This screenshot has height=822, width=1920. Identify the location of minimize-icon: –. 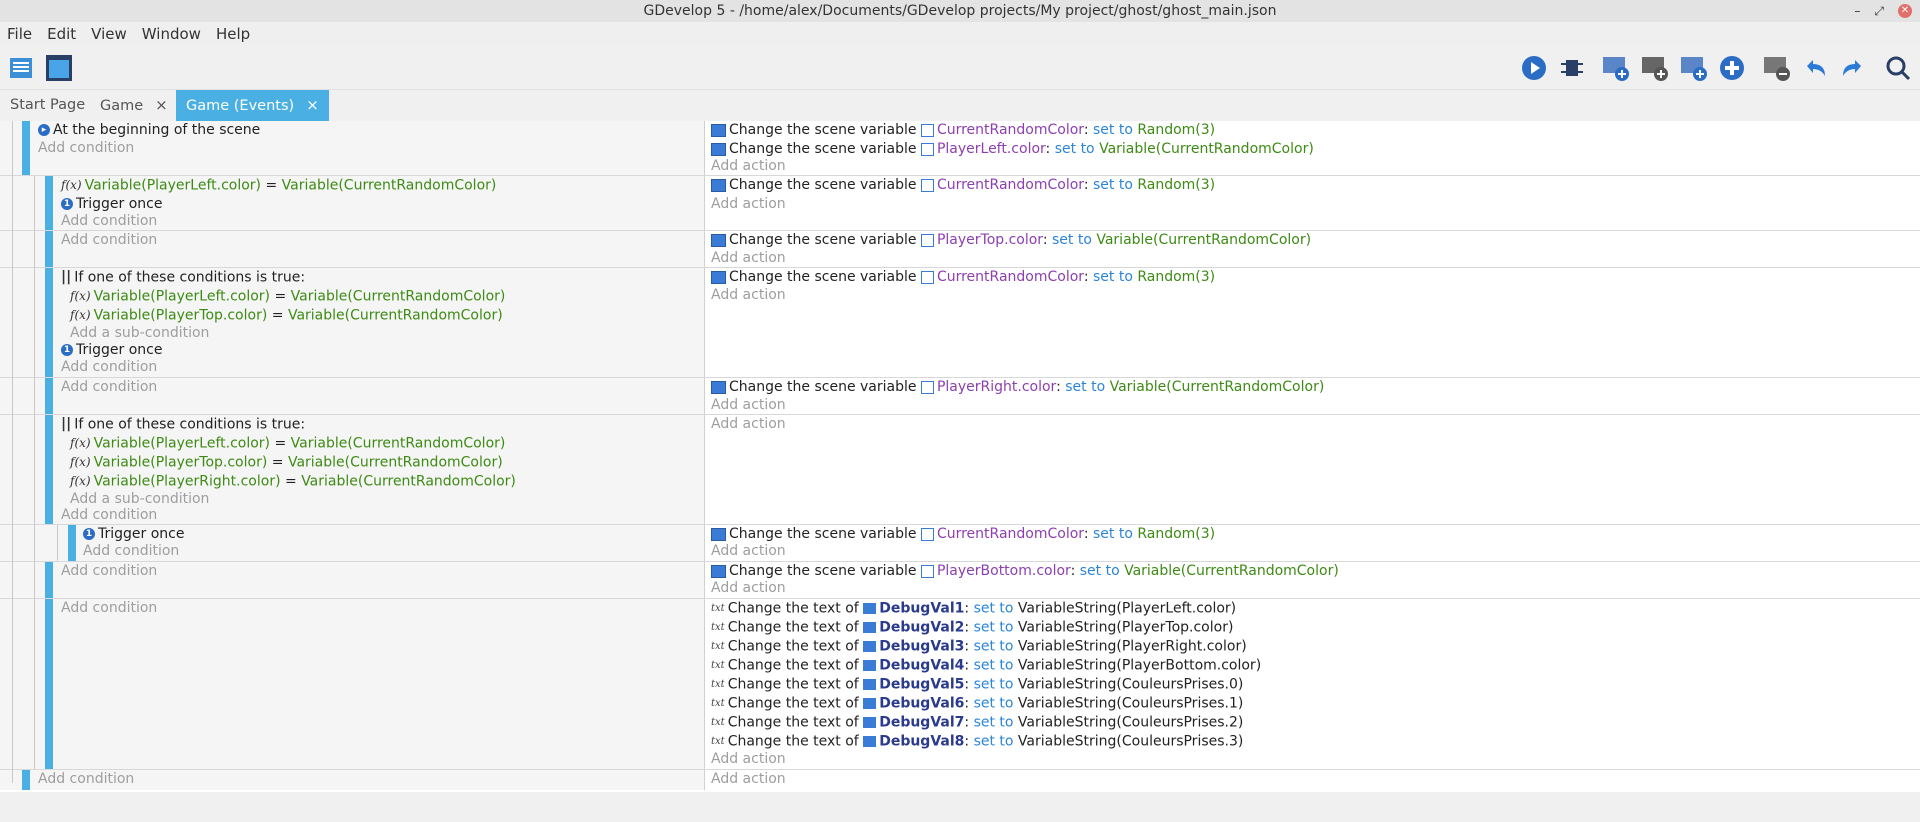
(1857, 11).